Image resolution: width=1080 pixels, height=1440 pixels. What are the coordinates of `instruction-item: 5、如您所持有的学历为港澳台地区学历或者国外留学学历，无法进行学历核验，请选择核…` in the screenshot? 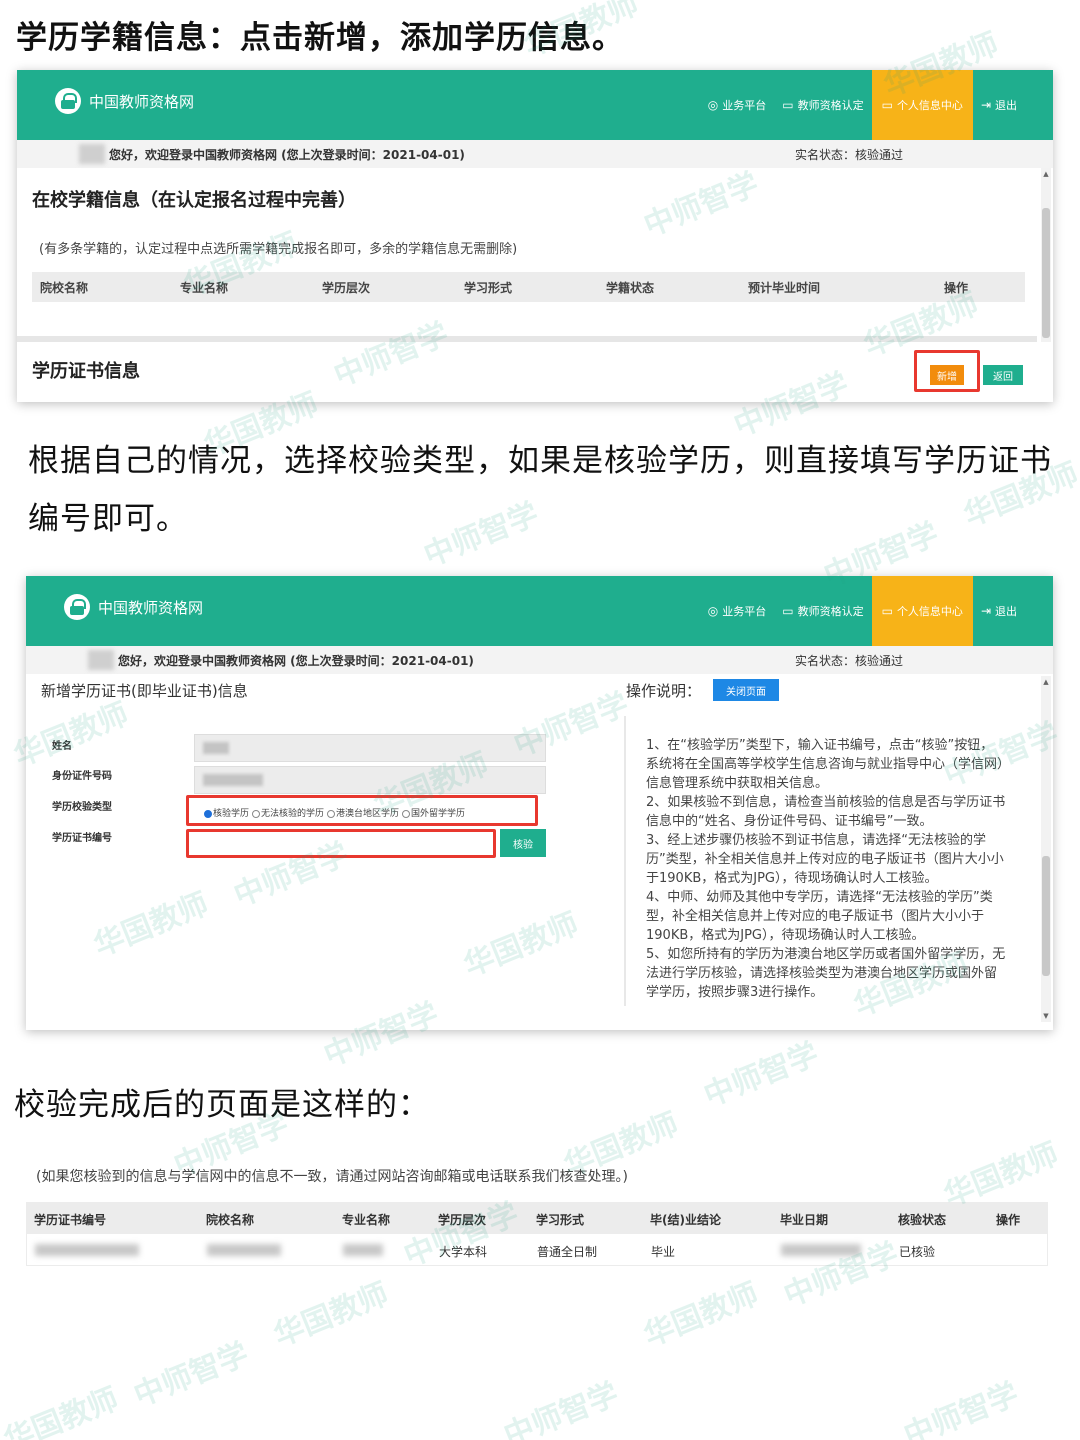 It's located at (826, 973).